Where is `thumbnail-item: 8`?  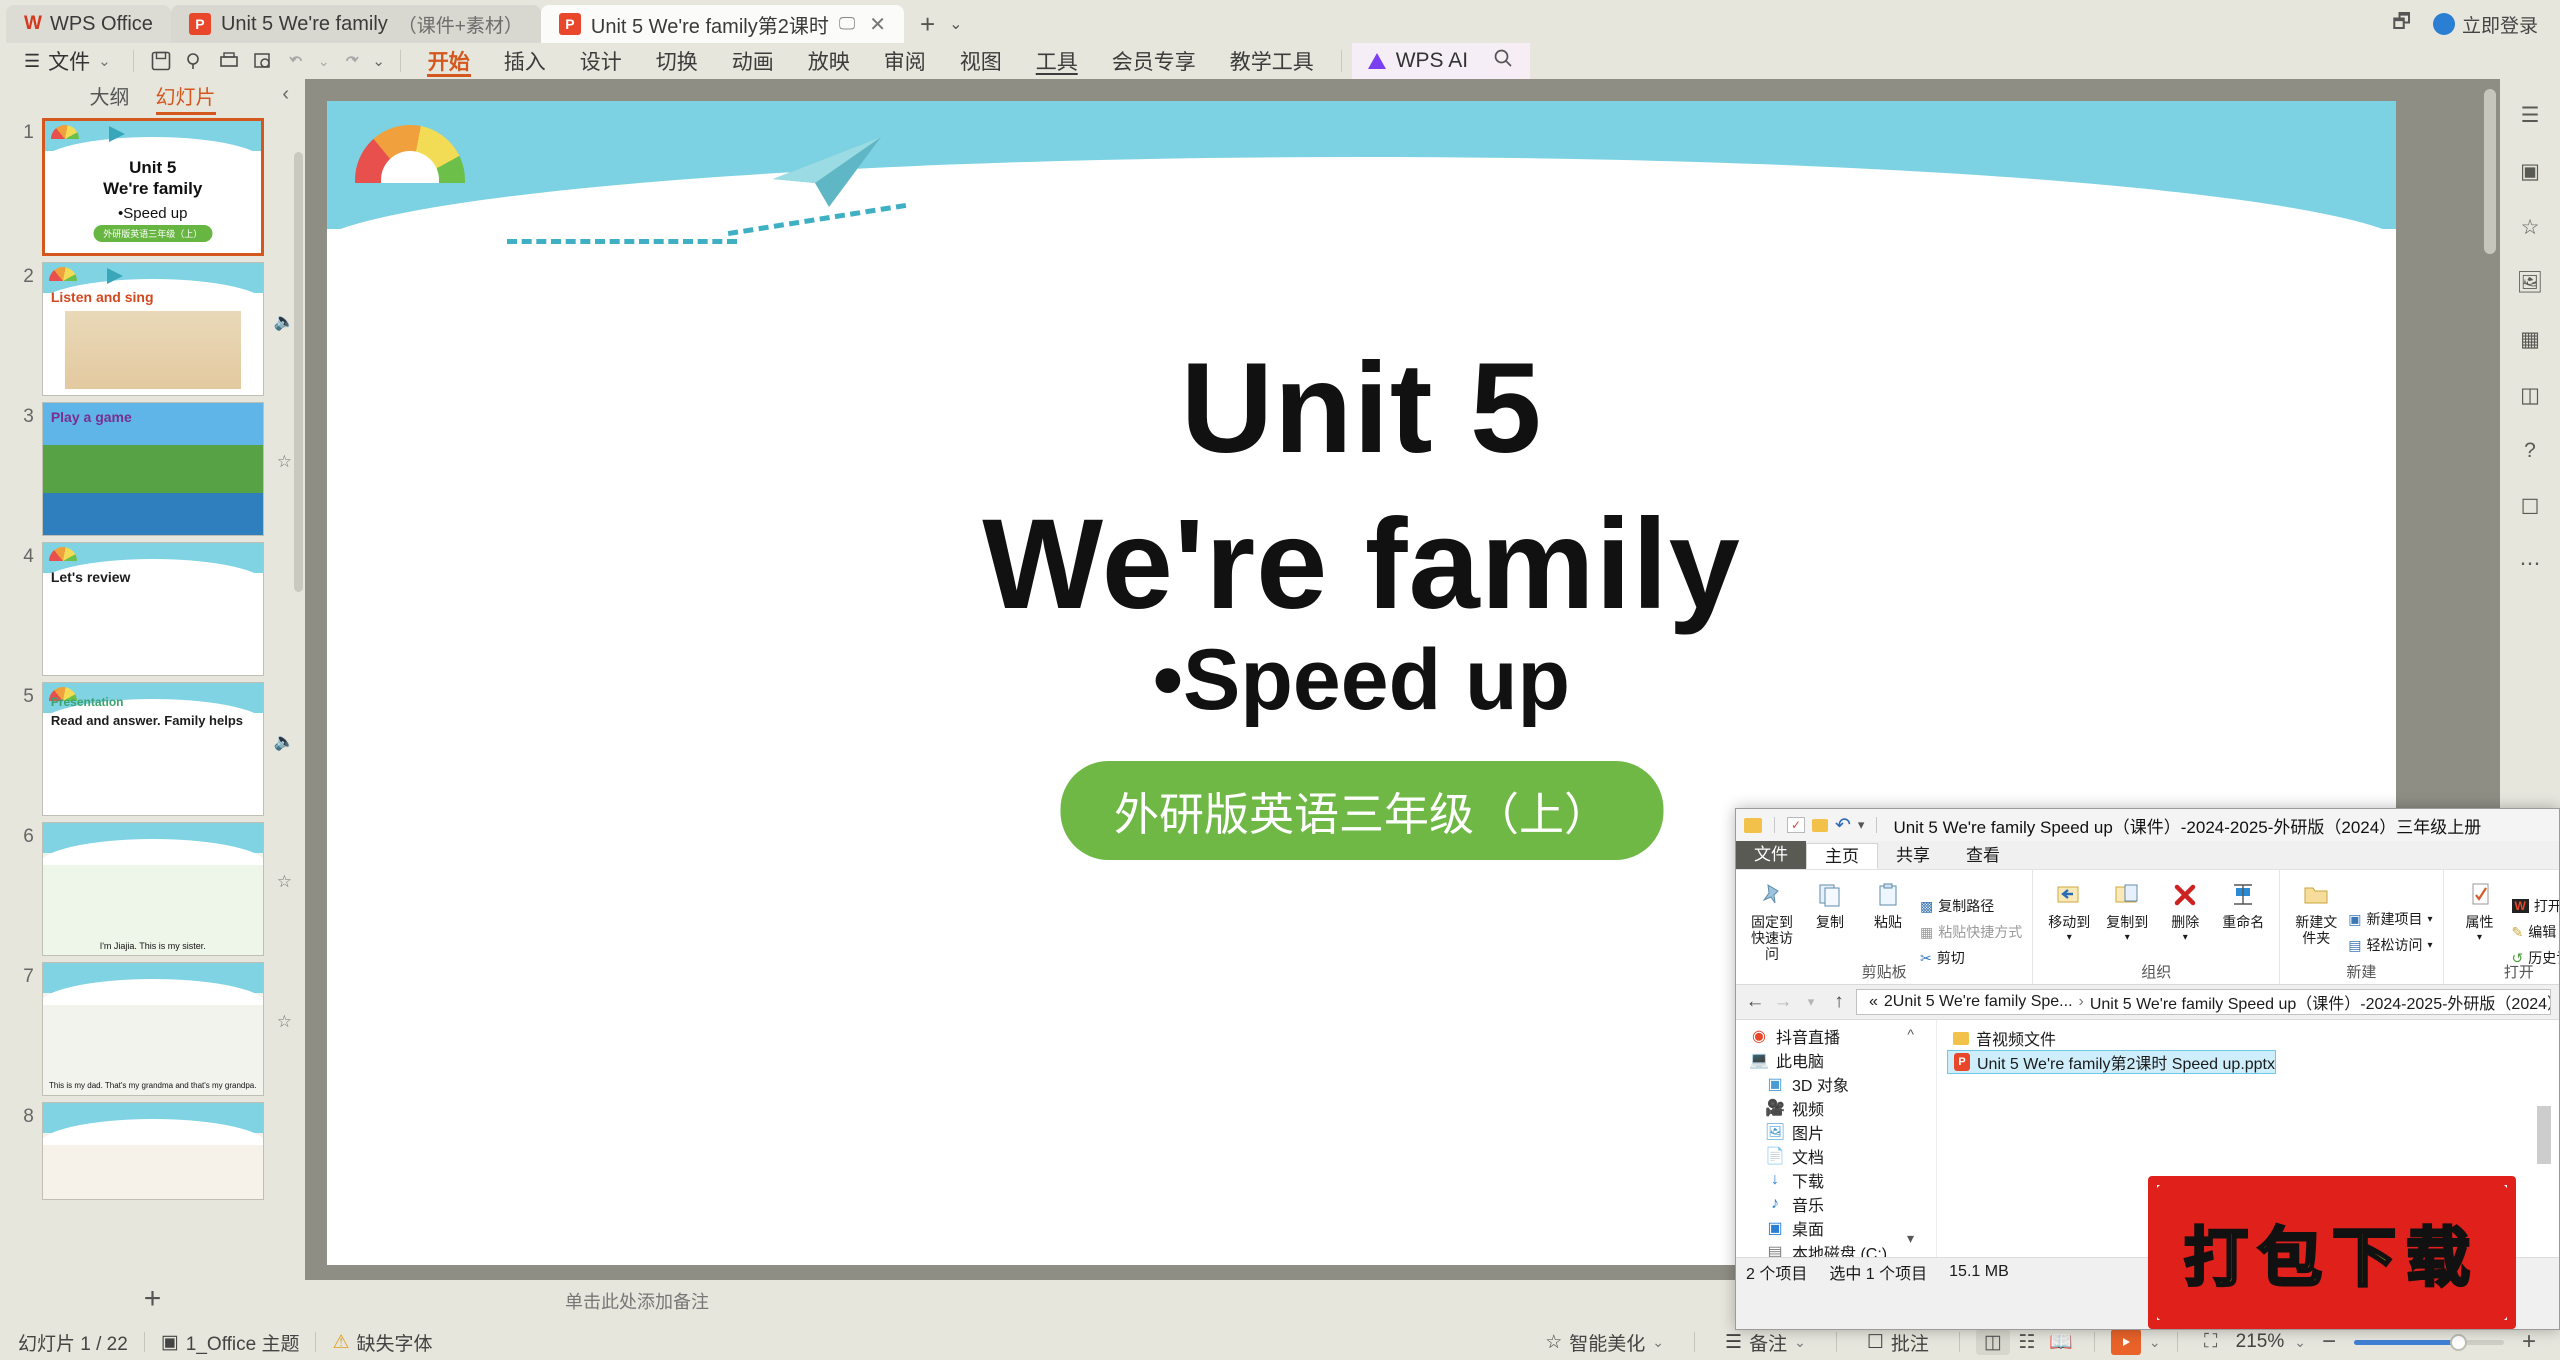
thumbnail-item: 8 is located at coordinates (152, 1148).